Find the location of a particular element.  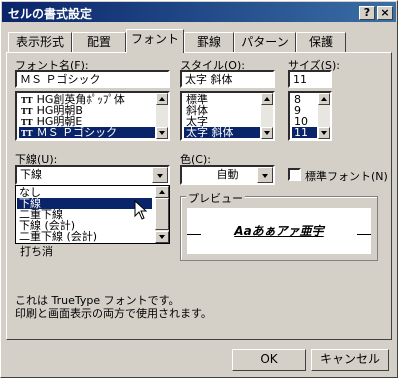

title-bar: セルの書式設定 ? × is located at coordinates (199, 12).